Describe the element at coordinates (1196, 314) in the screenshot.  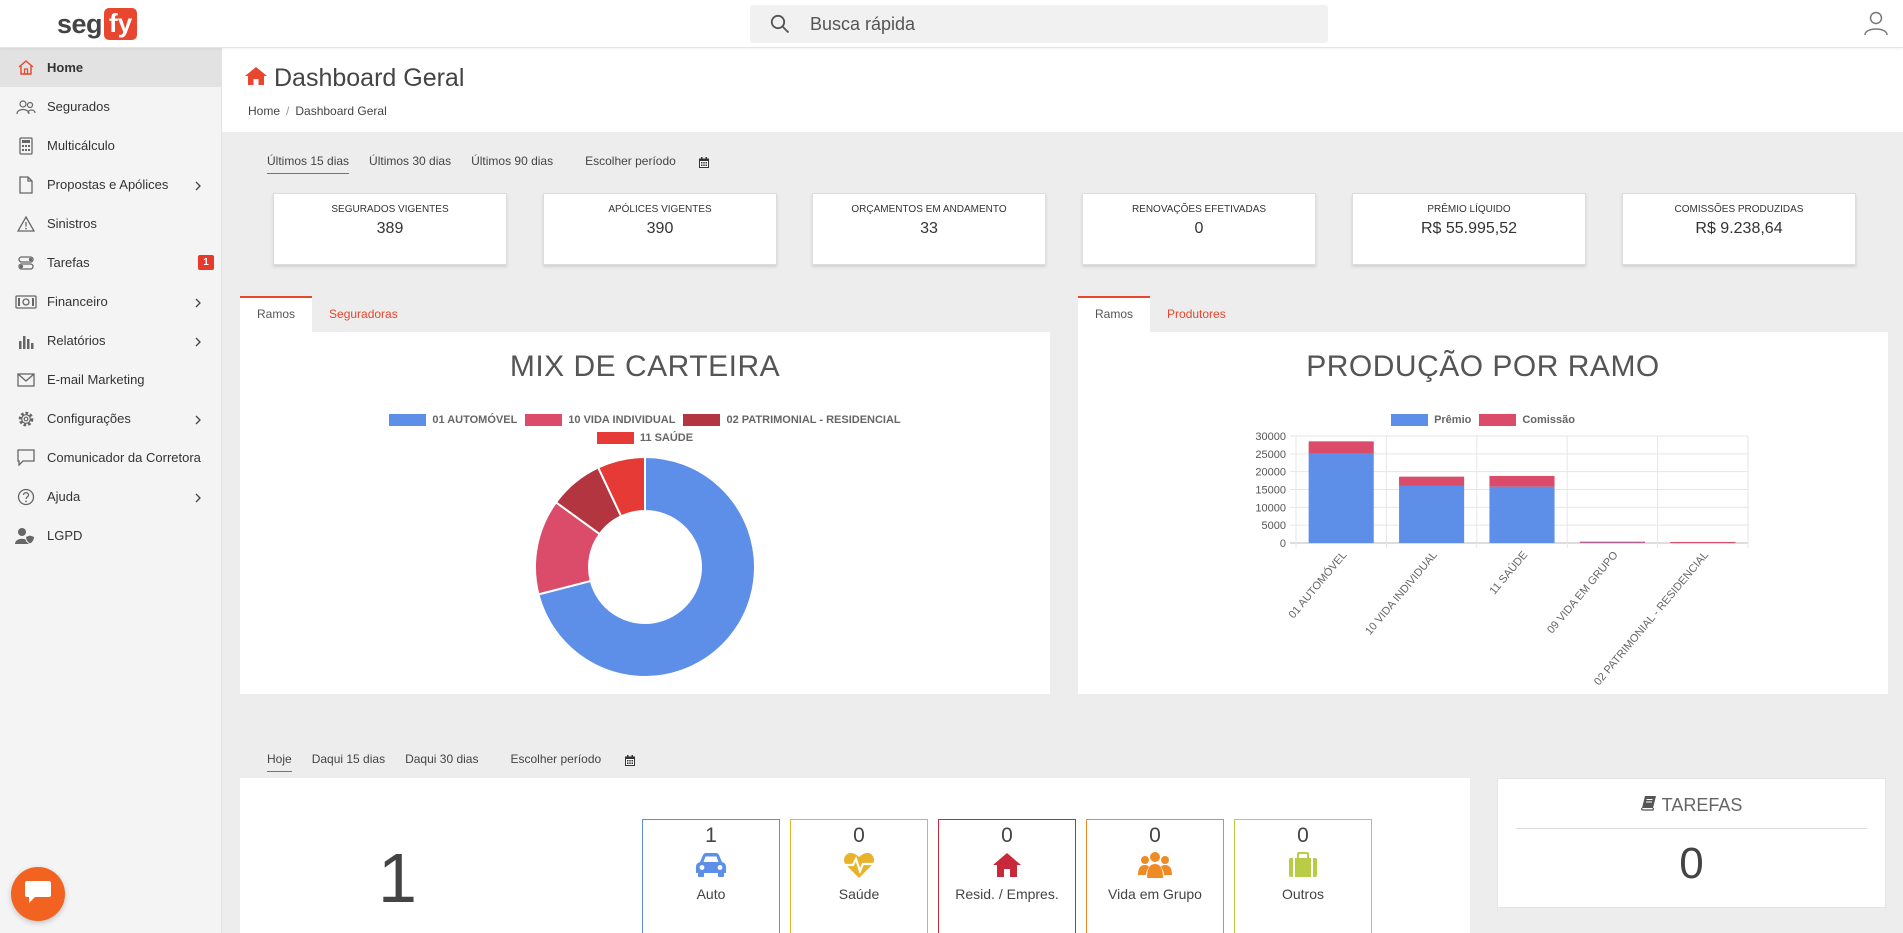
I see `tab-produtores: Produtores` at that location.